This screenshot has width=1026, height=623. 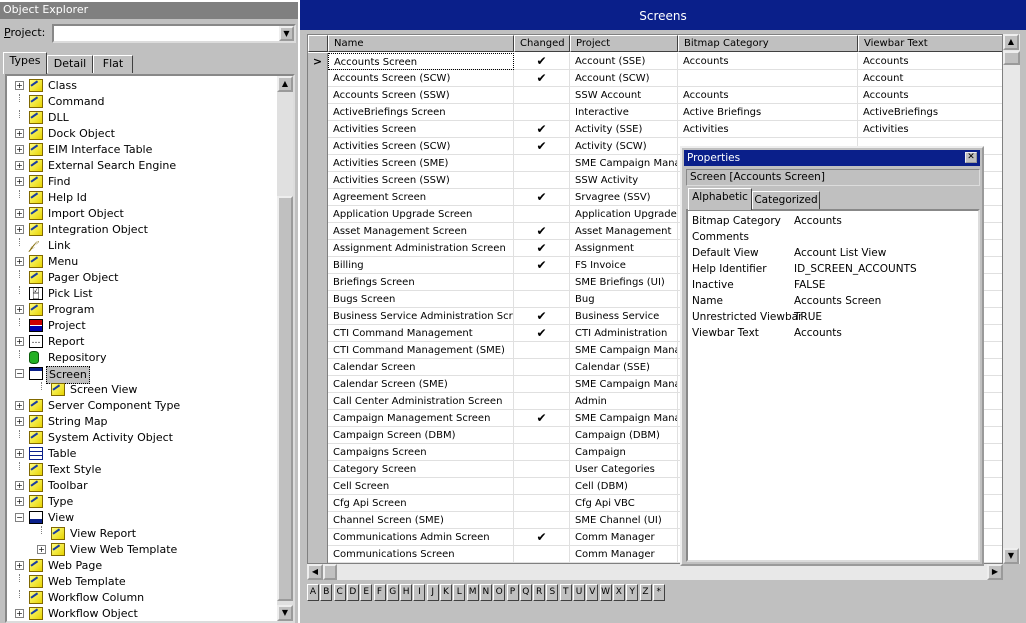 I want to click on cell-project: SME Campaign Manag, so click(x=624, y=418).